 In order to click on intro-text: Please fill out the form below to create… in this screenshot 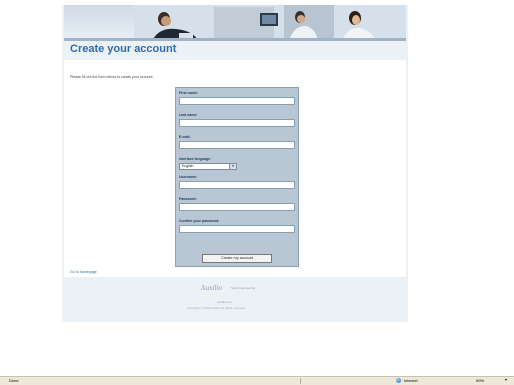, I will do `click(112, 77)`.